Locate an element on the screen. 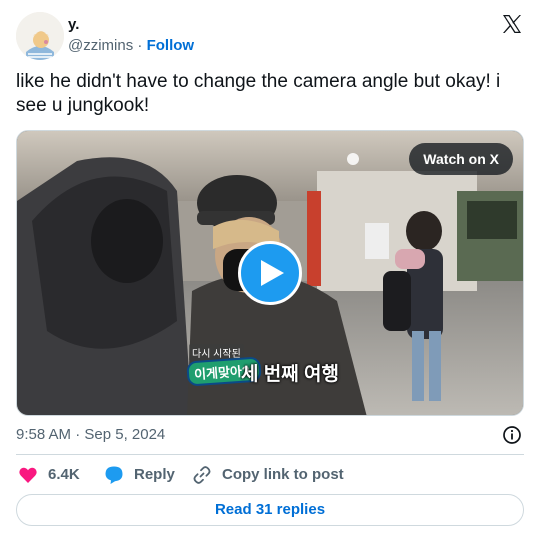 This screenshot has height=542, width=540. read-replies-button: Read 31 replies is located at coordinates (270, 510).